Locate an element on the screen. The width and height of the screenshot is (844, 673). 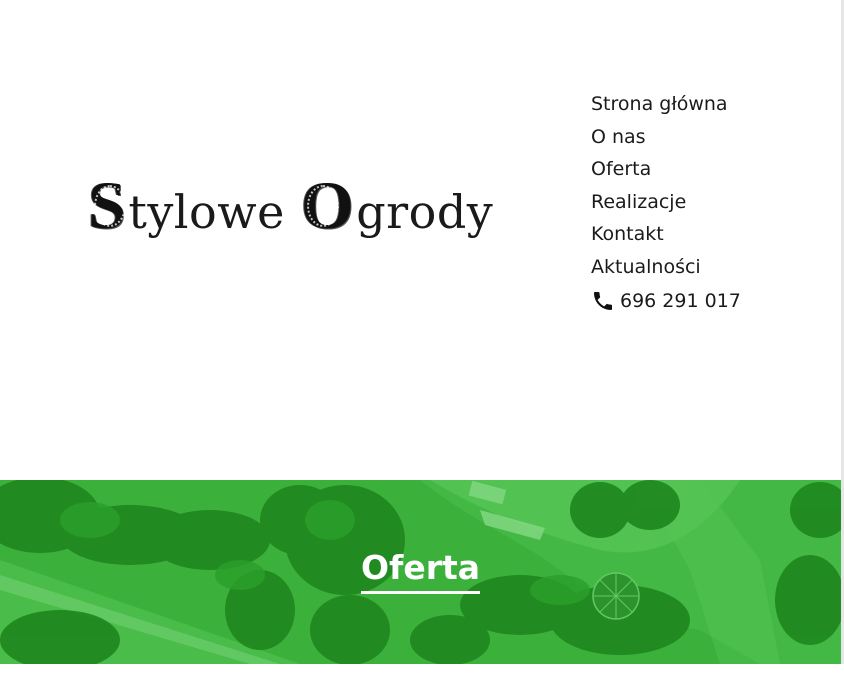
nav-item-contact: Kontakt is located at coordinates (659, 236).